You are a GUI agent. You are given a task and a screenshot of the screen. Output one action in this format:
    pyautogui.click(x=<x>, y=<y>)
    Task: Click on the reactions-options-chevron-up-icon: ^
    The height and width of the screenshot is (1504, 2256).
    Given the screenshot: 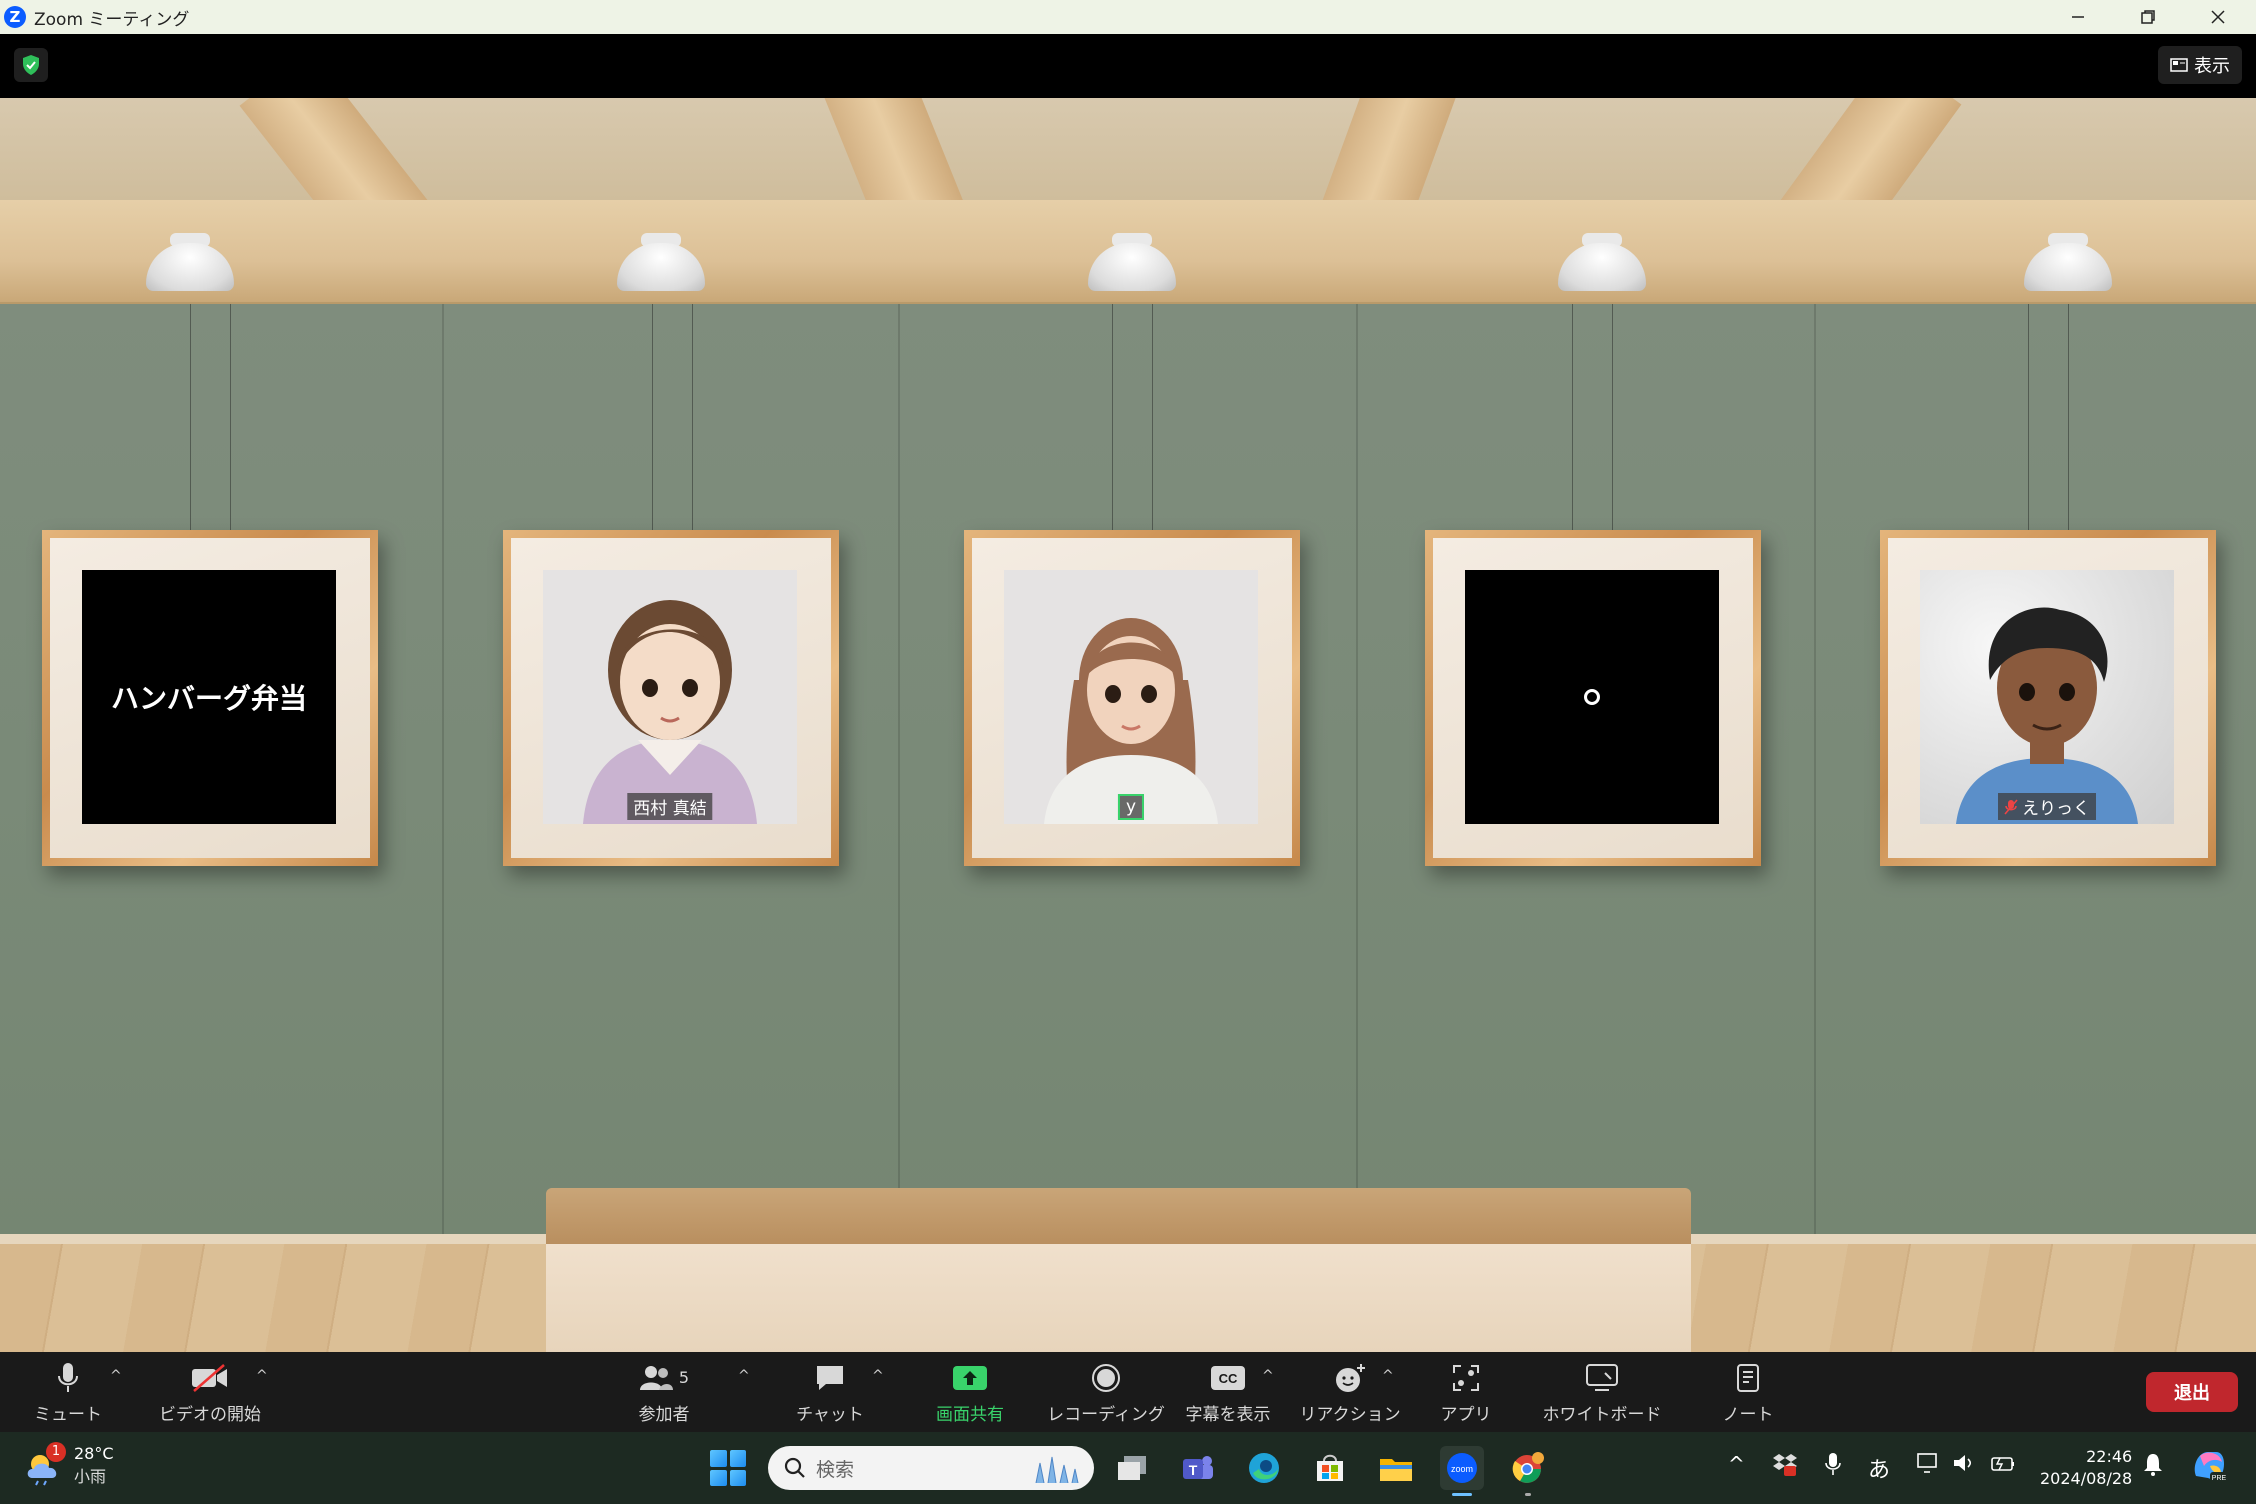 What is the action you would take?
    pyautogui.click(x=1388, y=1376)
    